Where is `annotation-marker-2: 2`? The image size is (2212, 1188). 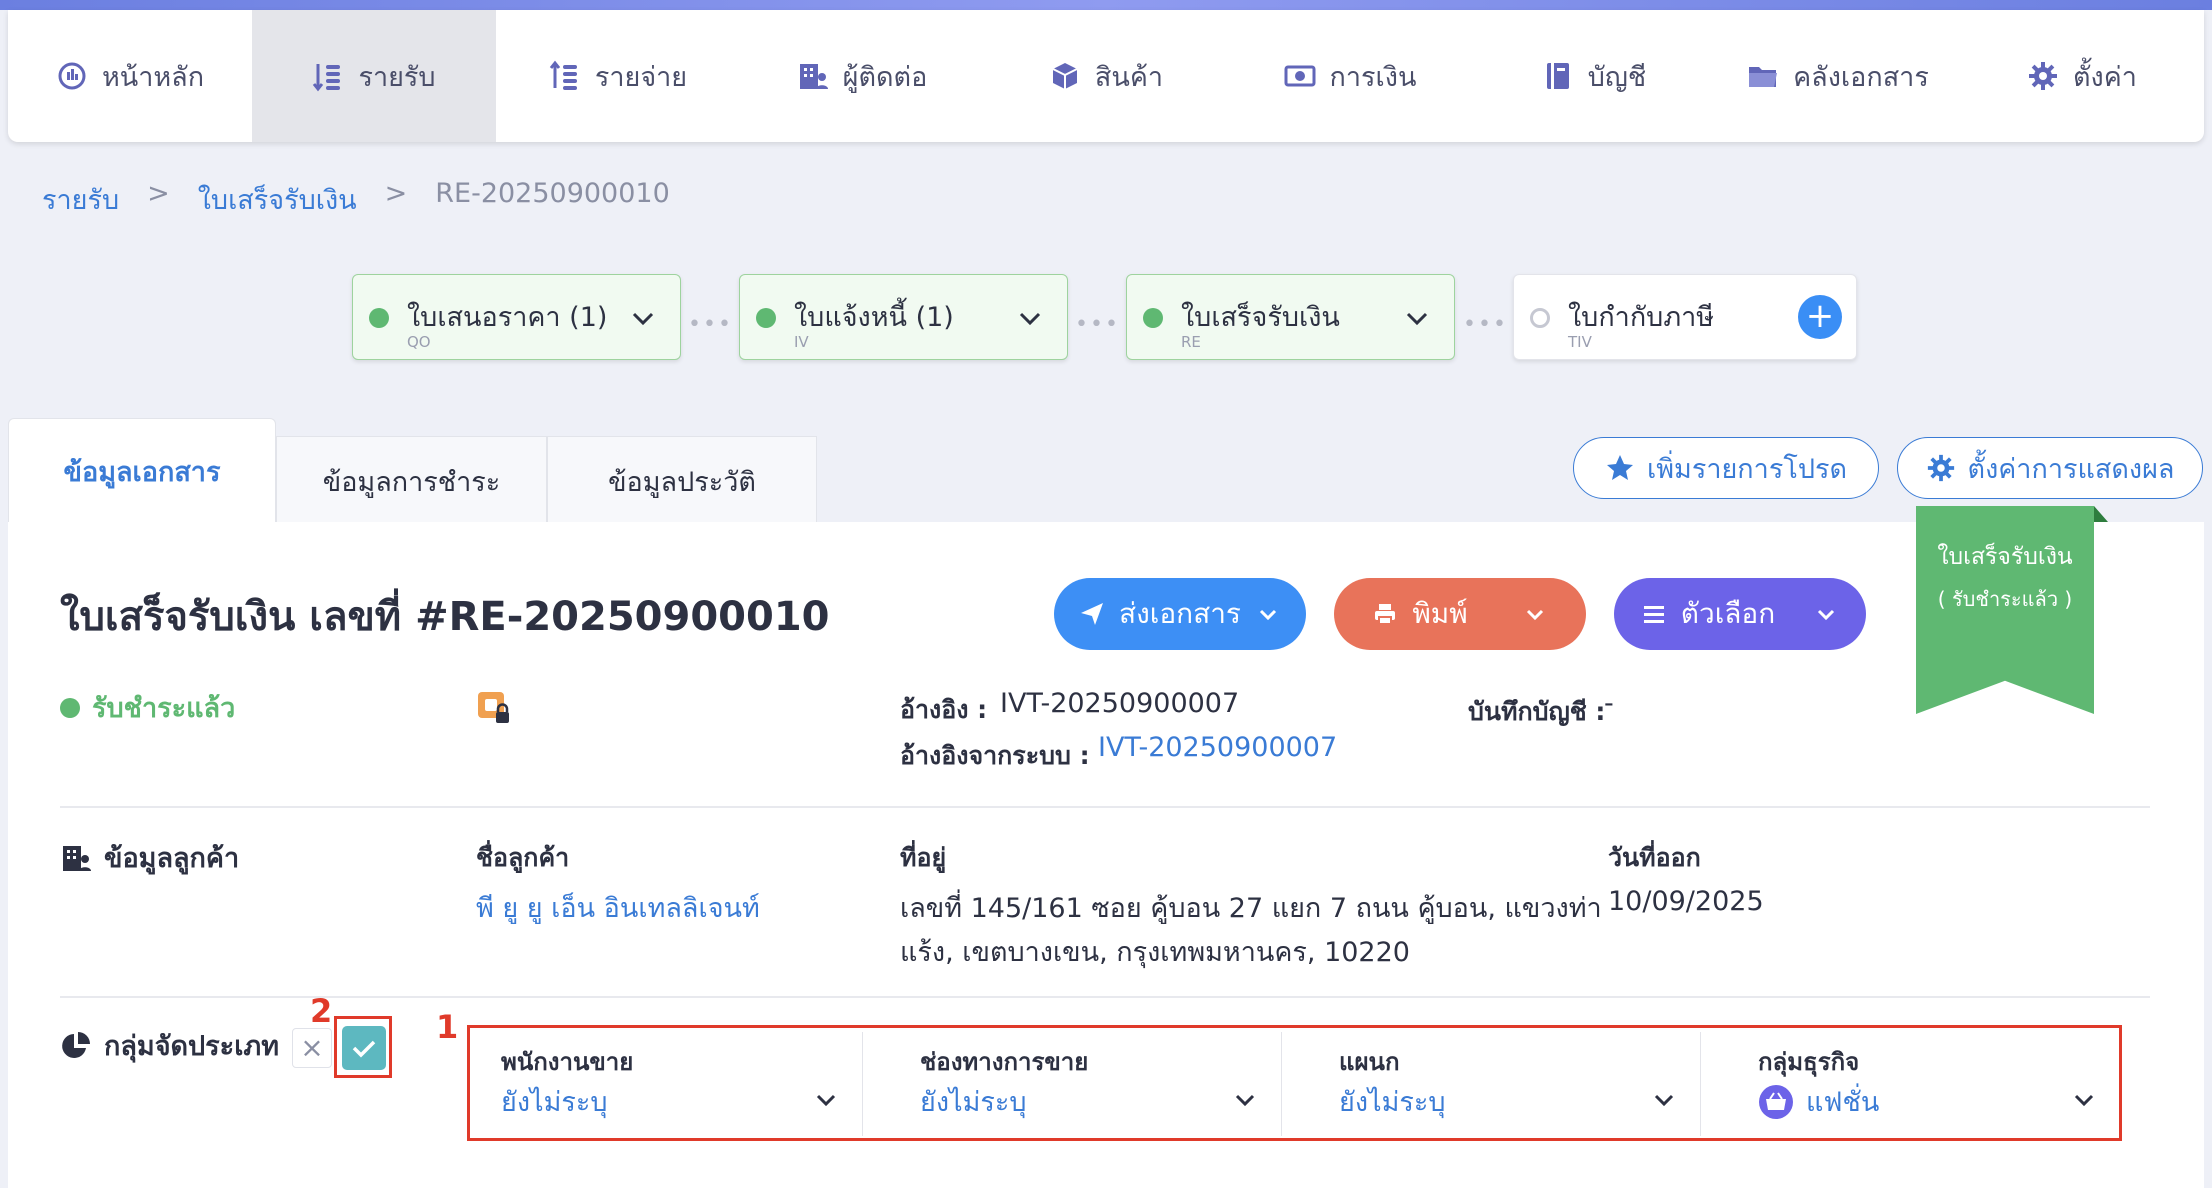 annotation-marker-2: 2 is located at coordinates (321, 1011).